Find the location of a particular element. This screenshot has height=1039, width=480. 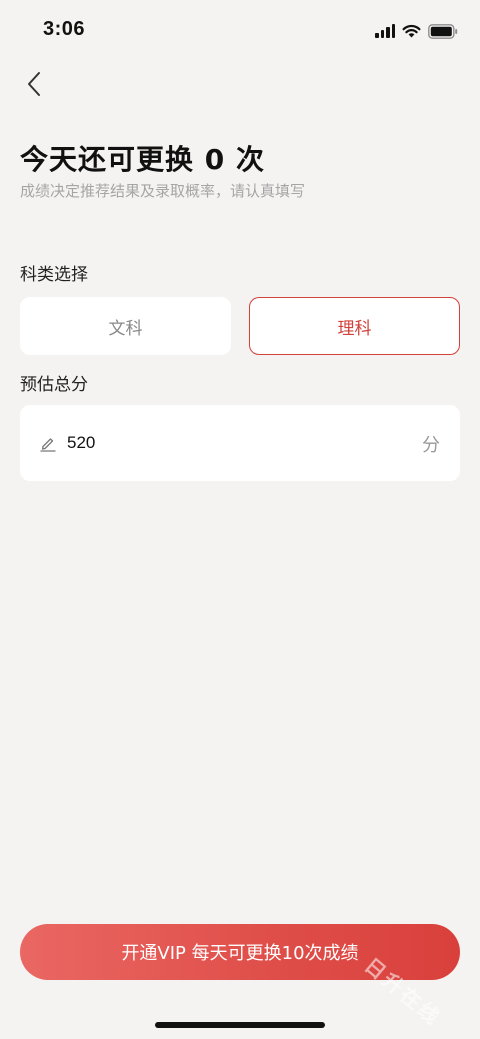

battery-icon is located at coordinates (443, 31).